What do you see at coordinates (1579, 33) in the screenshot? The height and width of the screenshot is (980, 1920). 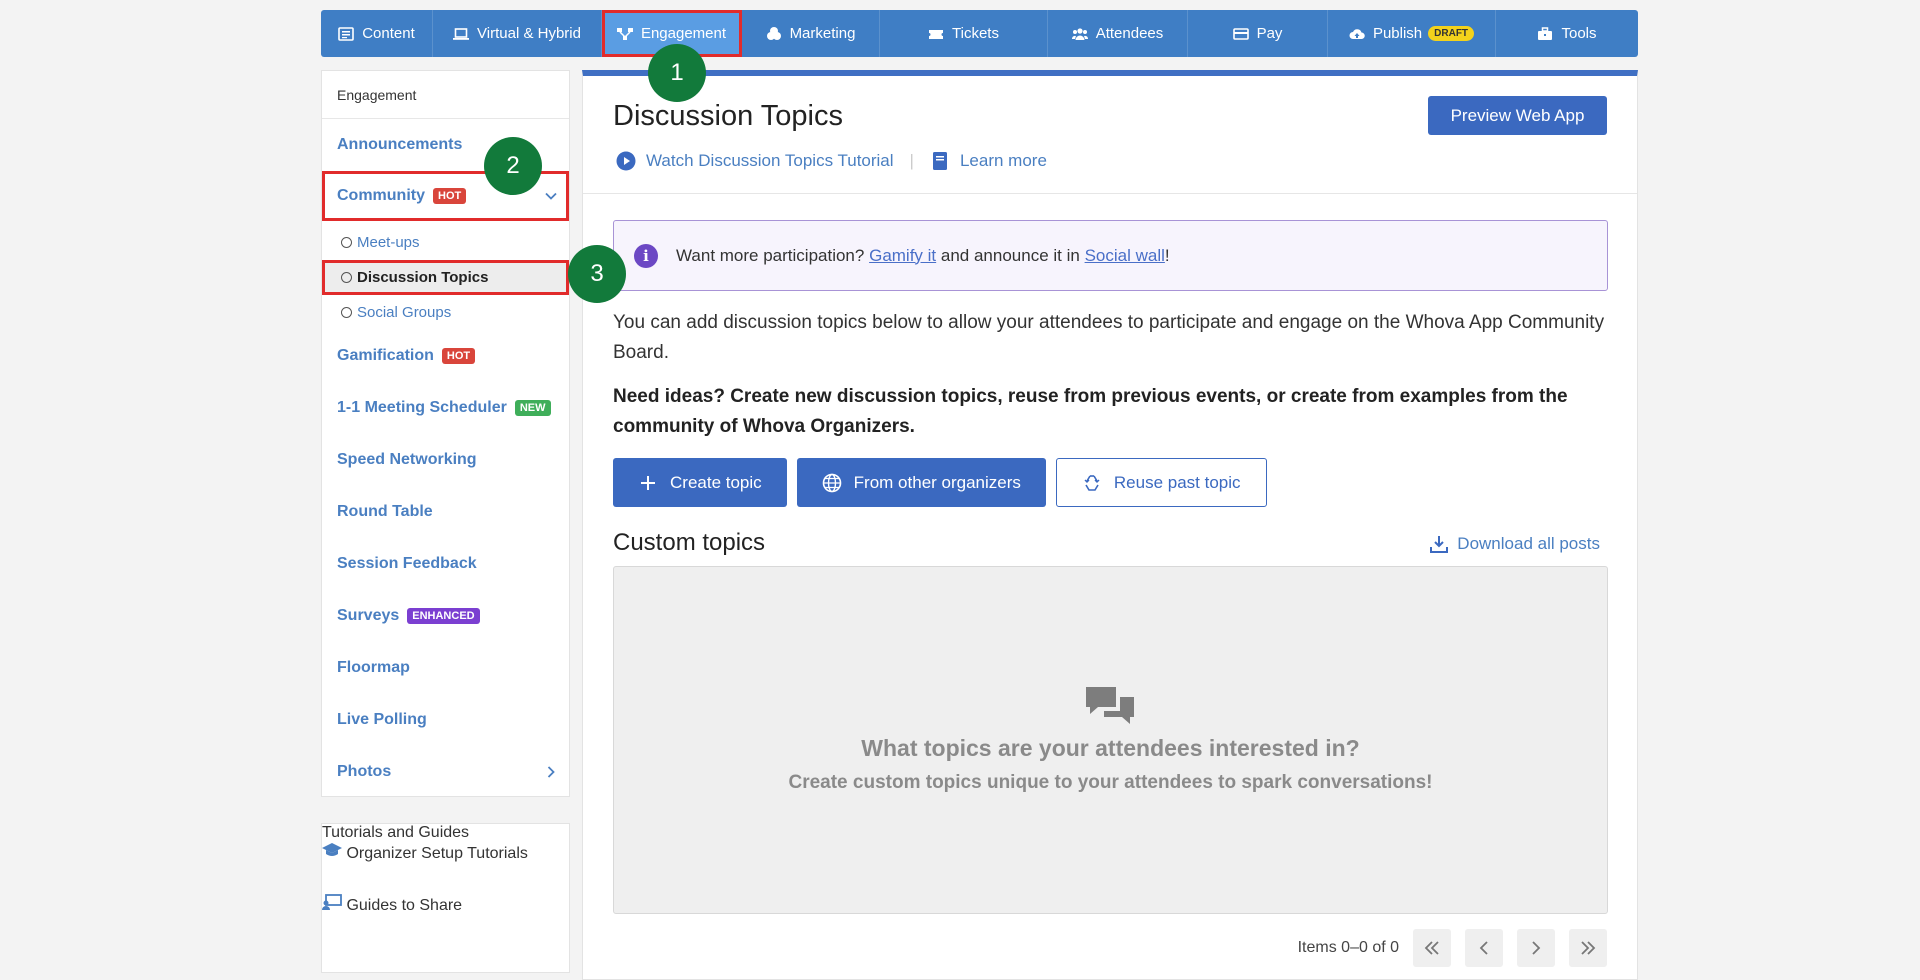 I see `tab-label: Tools` at bounding box center [1579, 33].